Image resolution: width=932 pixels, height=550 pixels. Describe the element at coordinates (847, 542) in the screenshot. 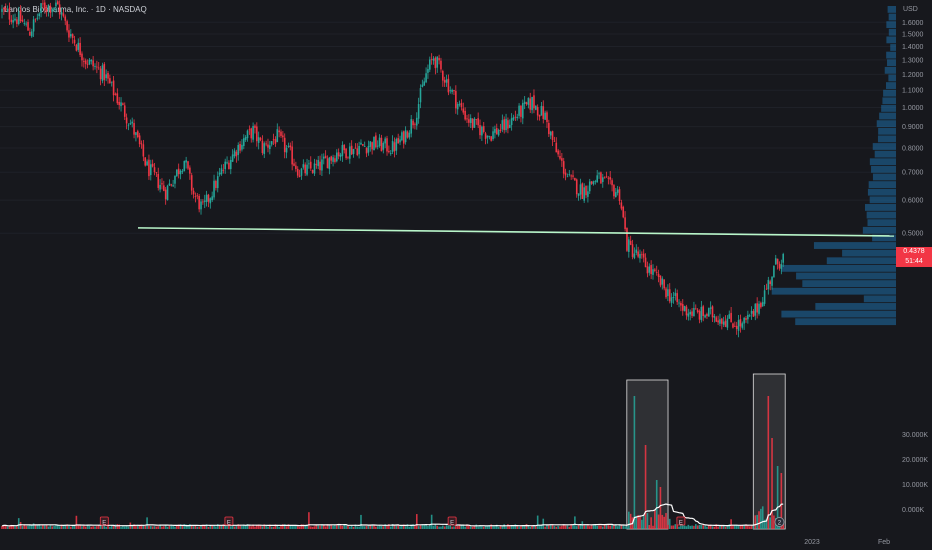

I see `time-axis: 2023 Feb` at that location.